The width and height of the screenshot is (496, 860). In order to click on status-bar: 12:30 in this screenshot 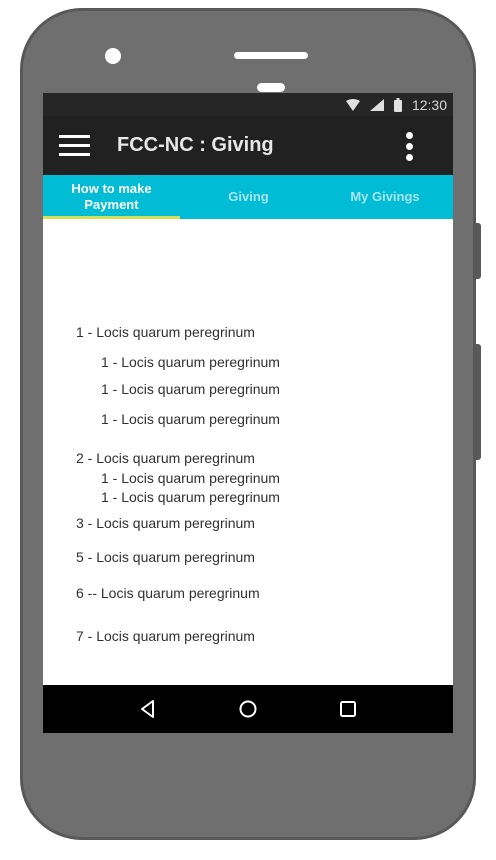, I will do `click(248, 104)`.